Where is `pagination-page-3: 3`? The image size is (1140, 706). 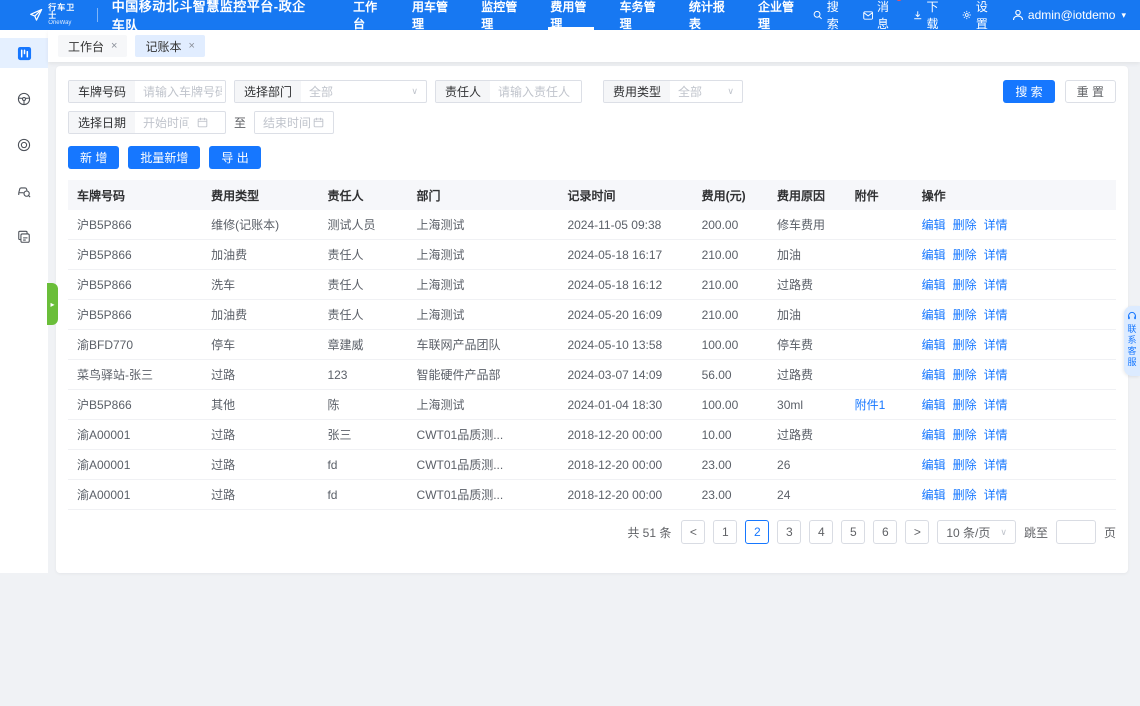 pagination-page-3: 3 is located at coordinates (789, 532).